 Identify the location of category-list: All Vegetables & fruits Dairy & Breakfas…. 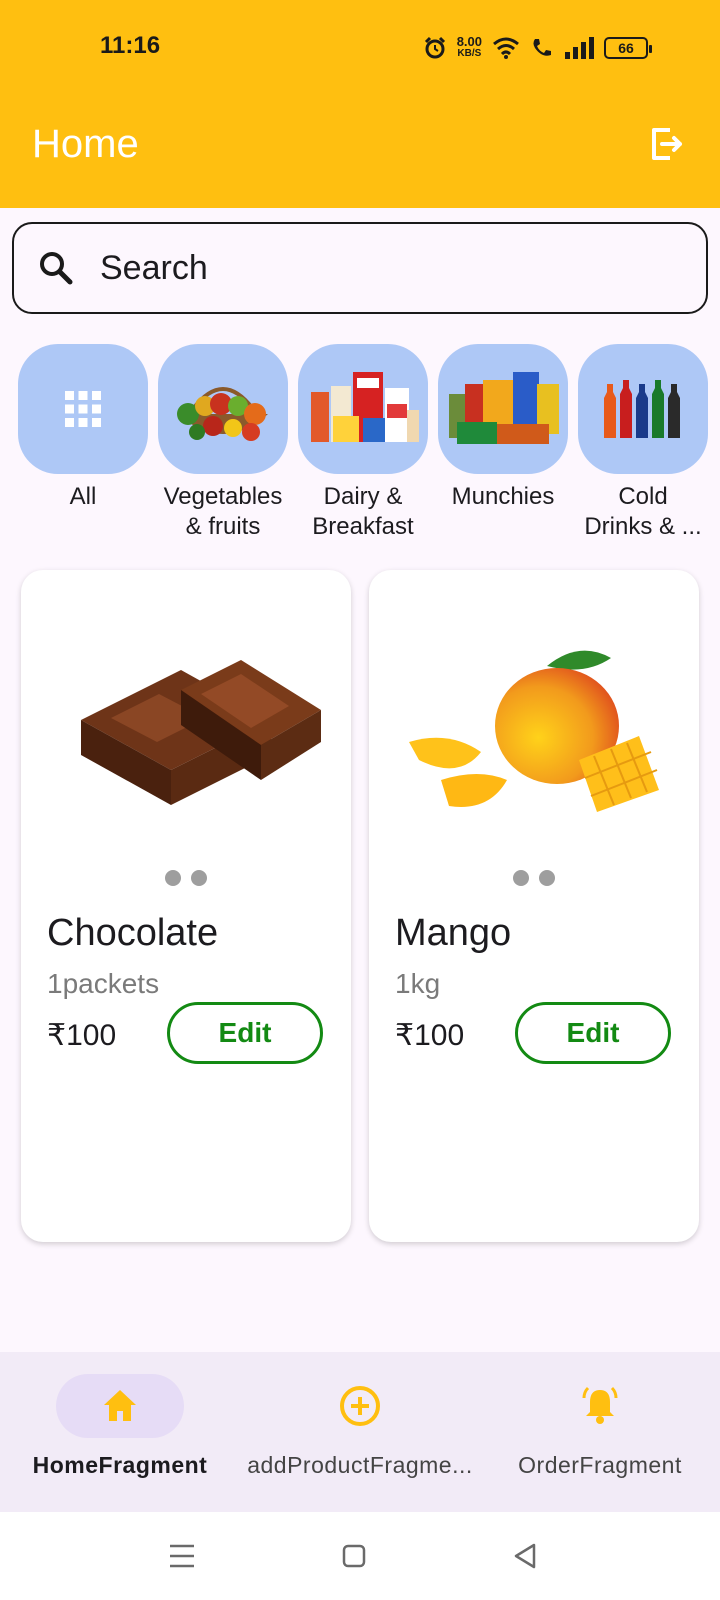
(360, 444).